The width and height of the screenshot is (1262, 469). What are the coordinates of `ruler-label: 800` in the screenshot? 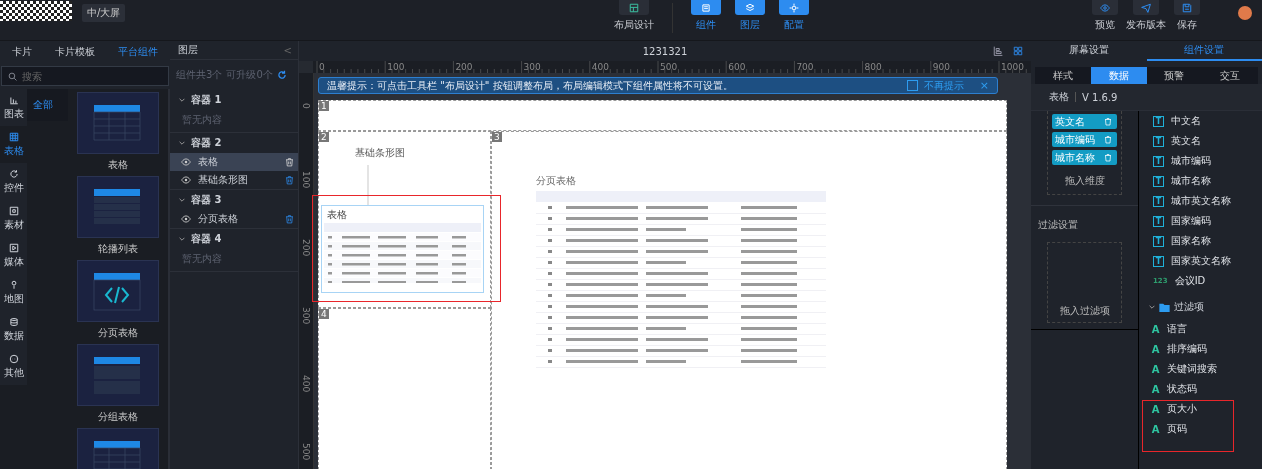 It's located at (872, 67).